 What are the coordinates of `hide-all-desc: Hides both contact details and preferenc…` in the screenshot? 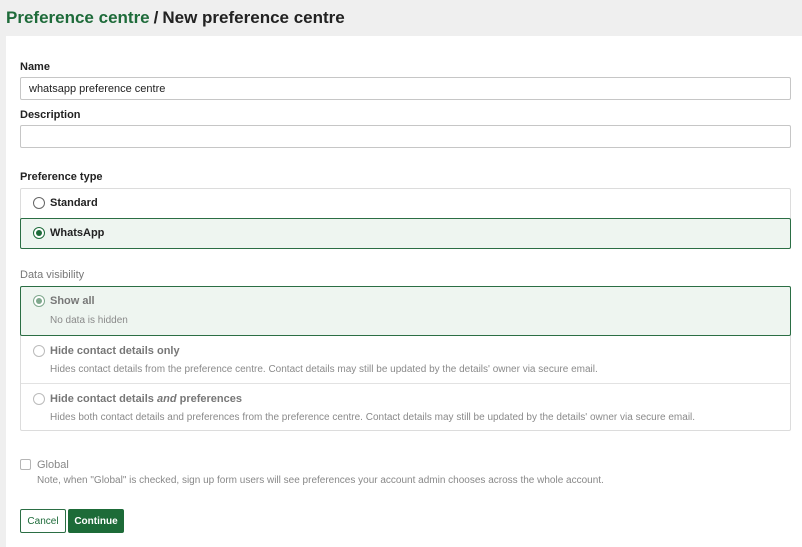 It's located at (373, 417).